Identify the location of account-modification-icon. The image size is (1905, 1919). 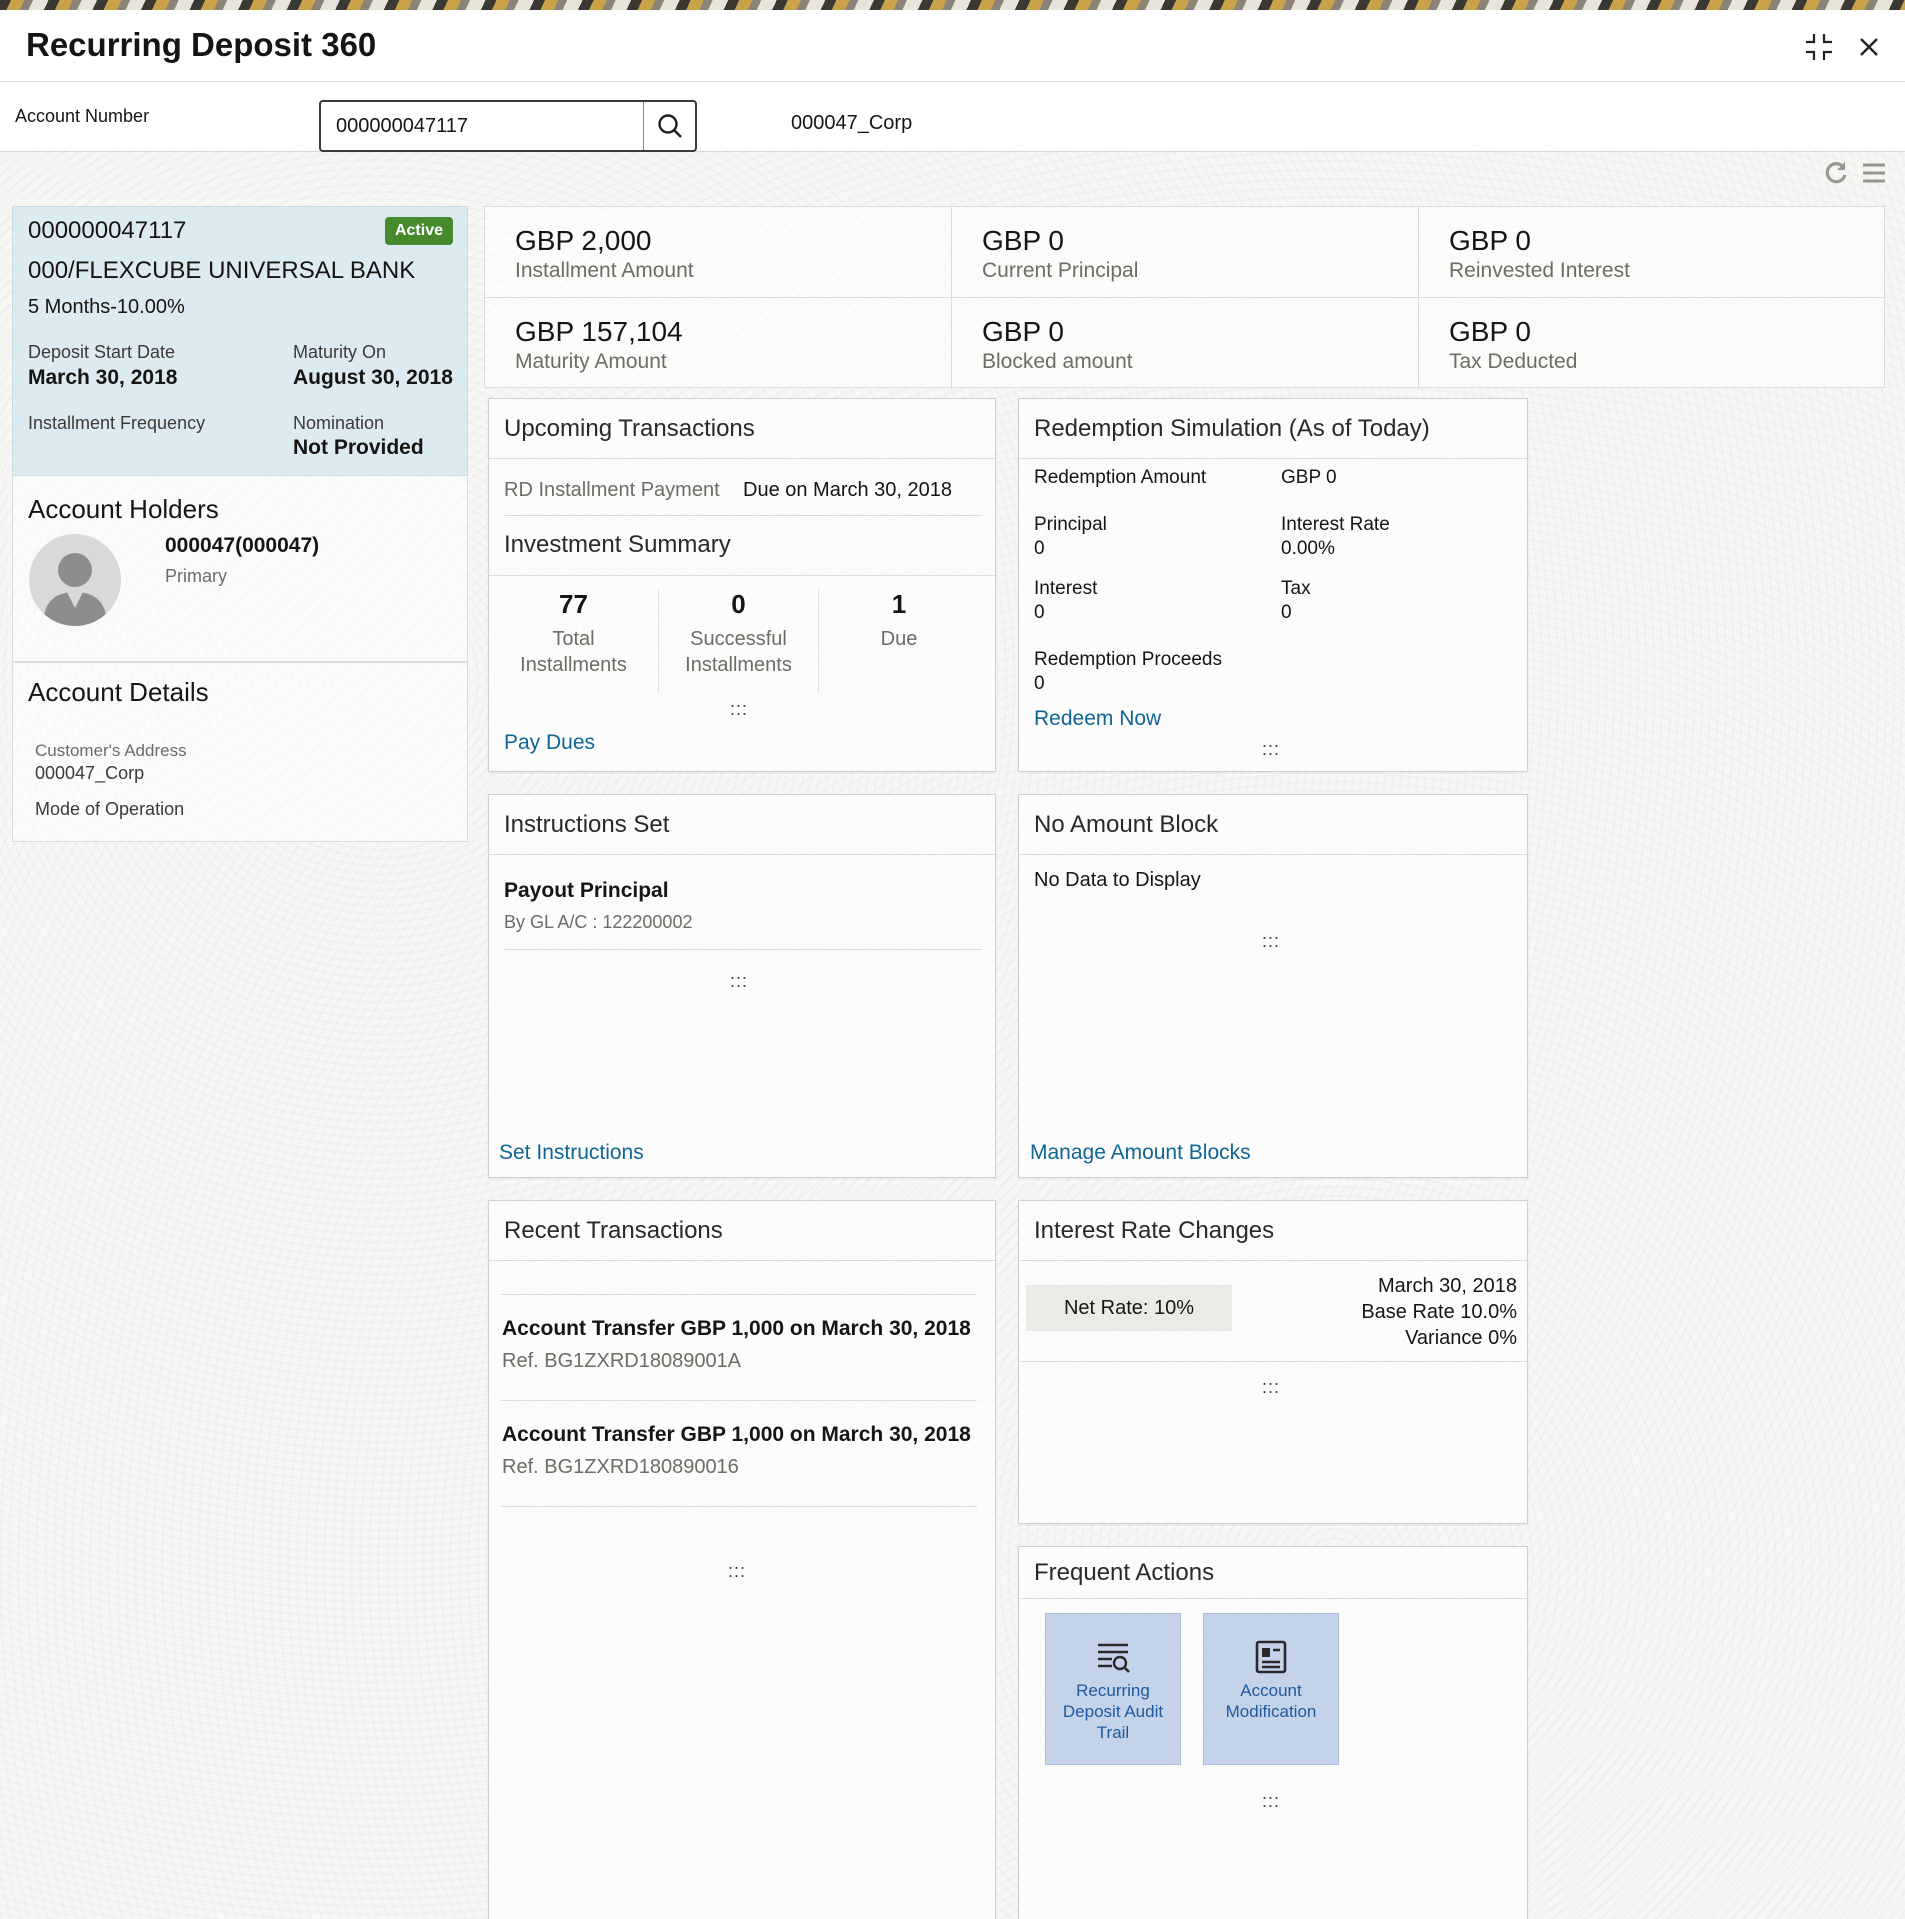
(1271, 1657).